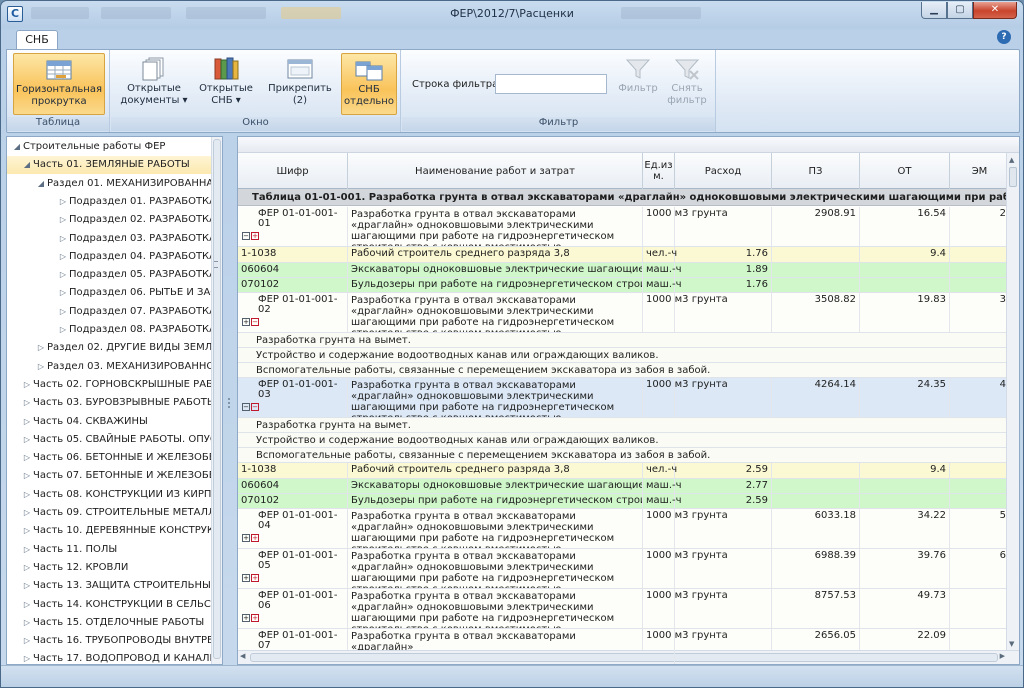 Image resolution: width=1024 pixels, height=688 pixels. What do you see at coordinates (109, 476) in the screenshot?
I see `tree-item: ▷ Часть 07. БЕТОННЫЕ И ЖЕЛЕЗОБЕТО` at bounding box center [109, 476].